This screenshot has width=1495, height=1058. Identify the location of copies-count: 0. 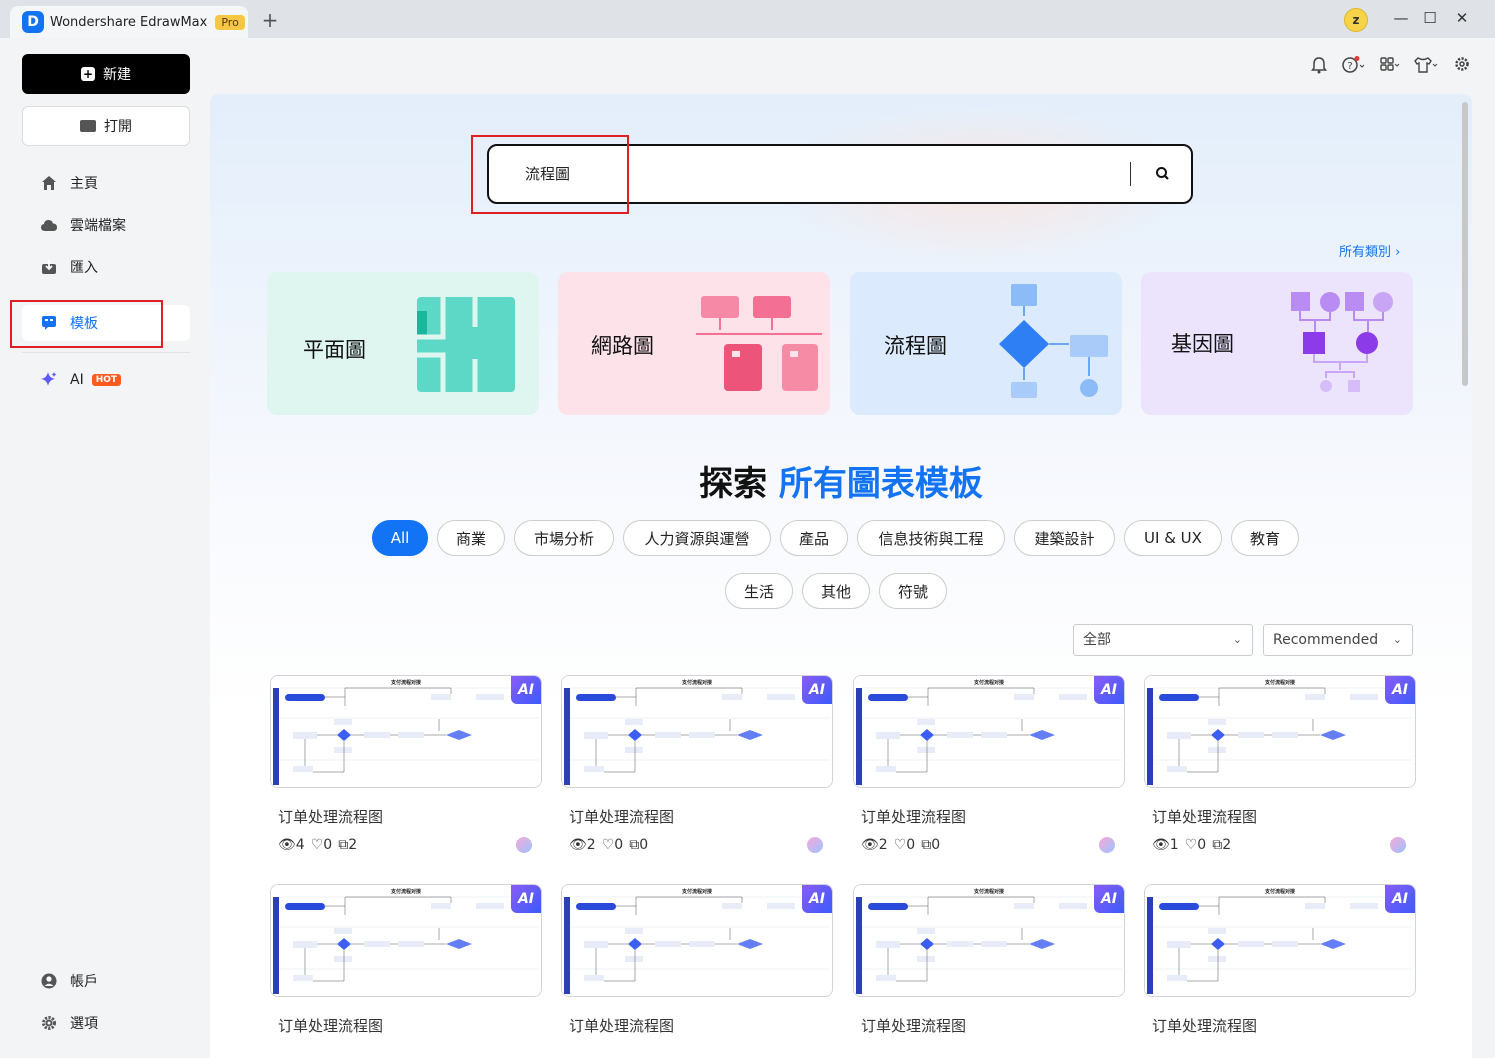
(644, 845).